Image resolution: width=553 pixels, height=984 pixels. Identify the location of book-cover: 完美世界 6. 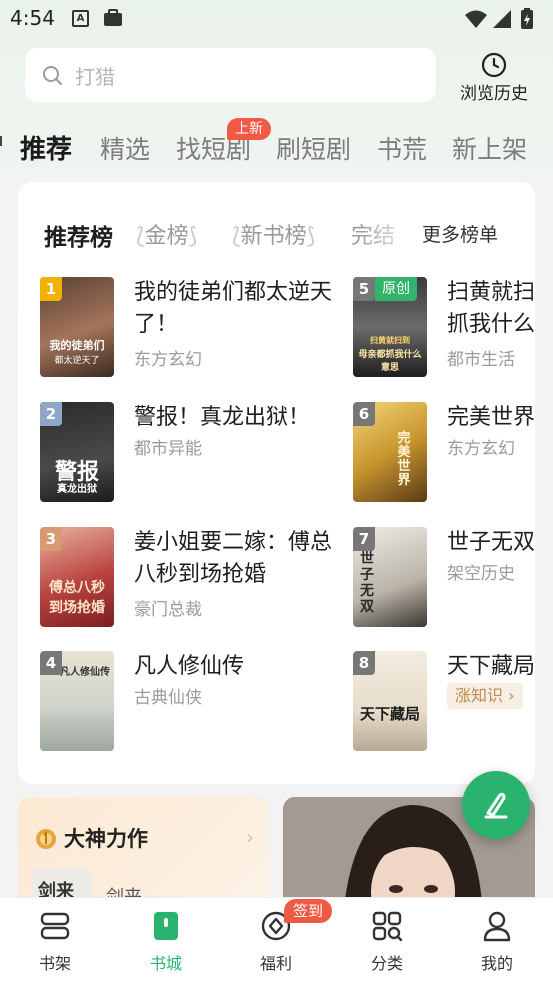
(390, 452).